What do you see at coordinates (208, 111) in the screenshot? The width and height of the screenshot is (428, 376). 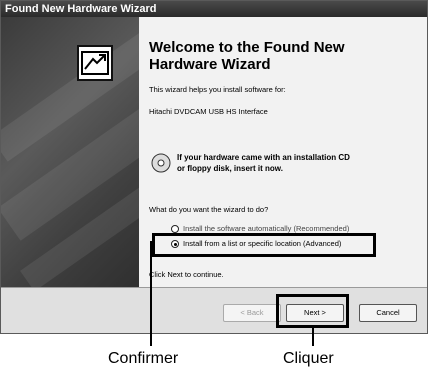 I see `device-name: Hitachi DVDCAM USB HS Interface` at bounding box center [208, 111].